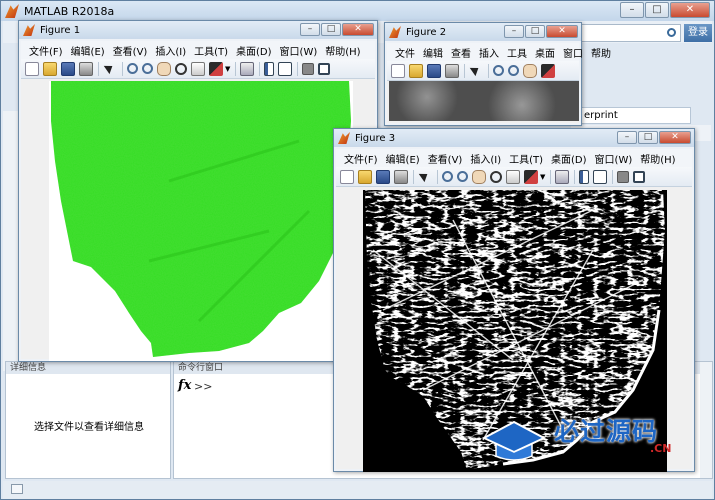  Describe the element at coordinates (706, 420) in the screenshot. I see `command-scrollbar` at that location.